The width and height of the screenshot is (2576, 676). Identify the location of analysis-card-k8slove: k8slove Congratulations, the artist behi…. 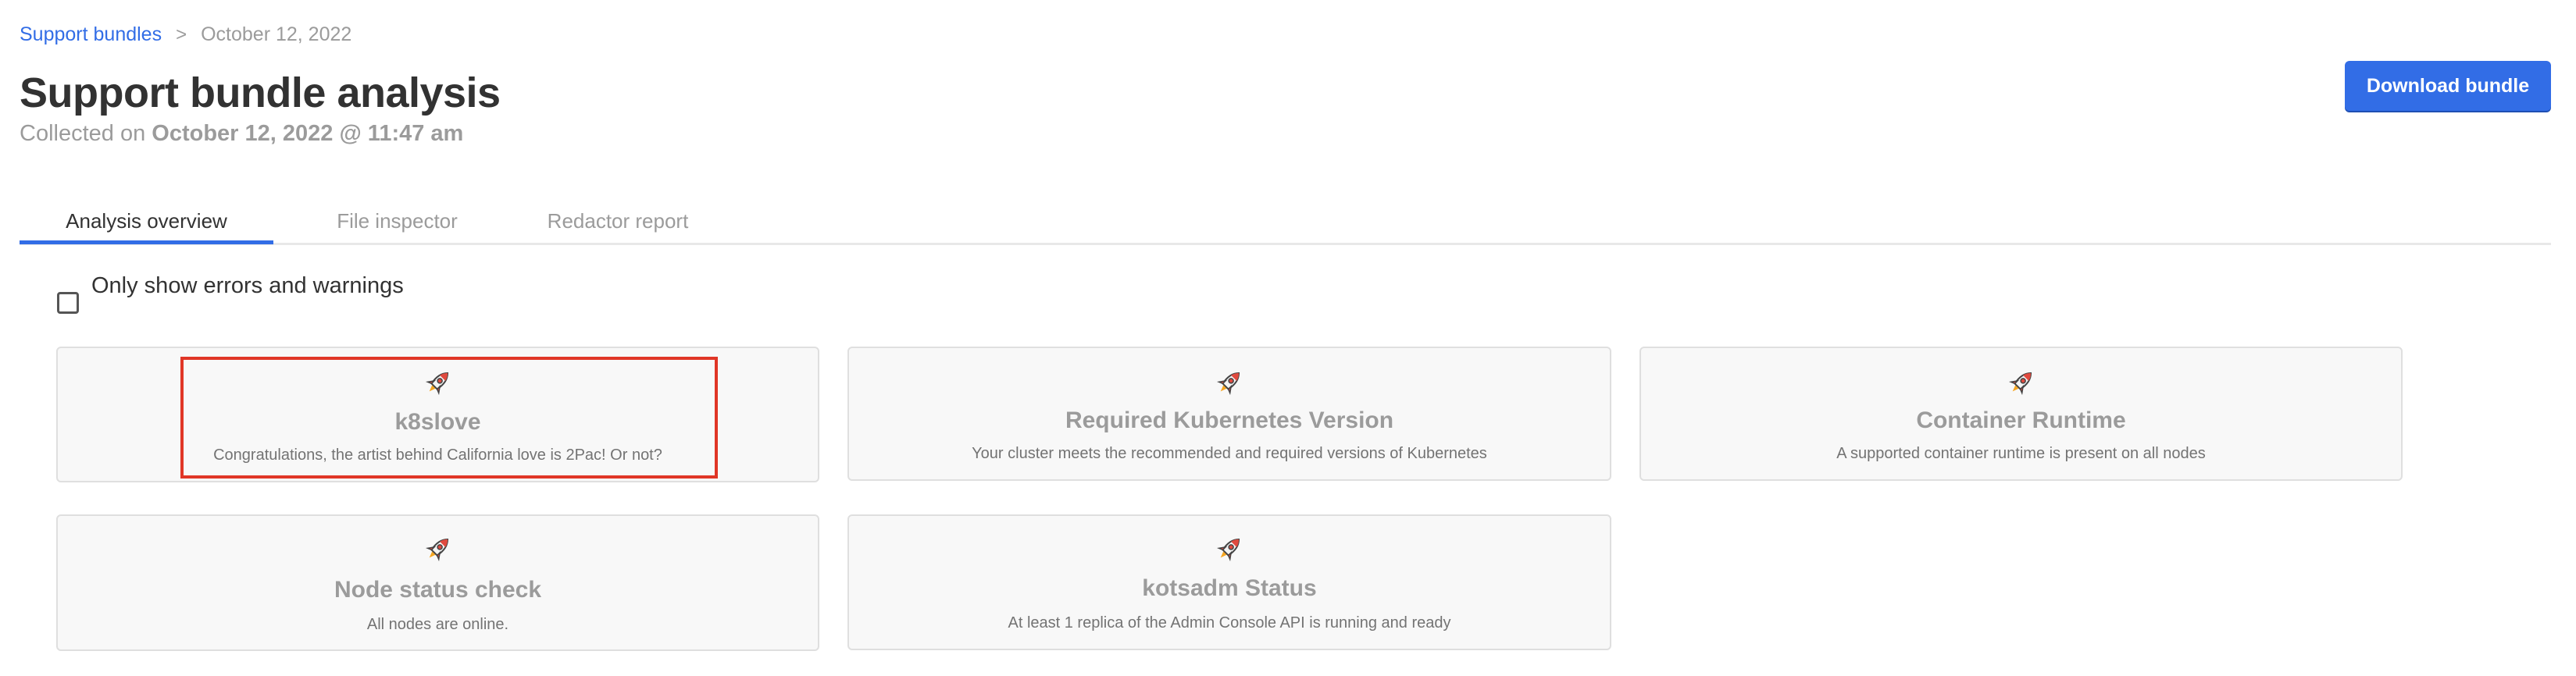
(437, 414).